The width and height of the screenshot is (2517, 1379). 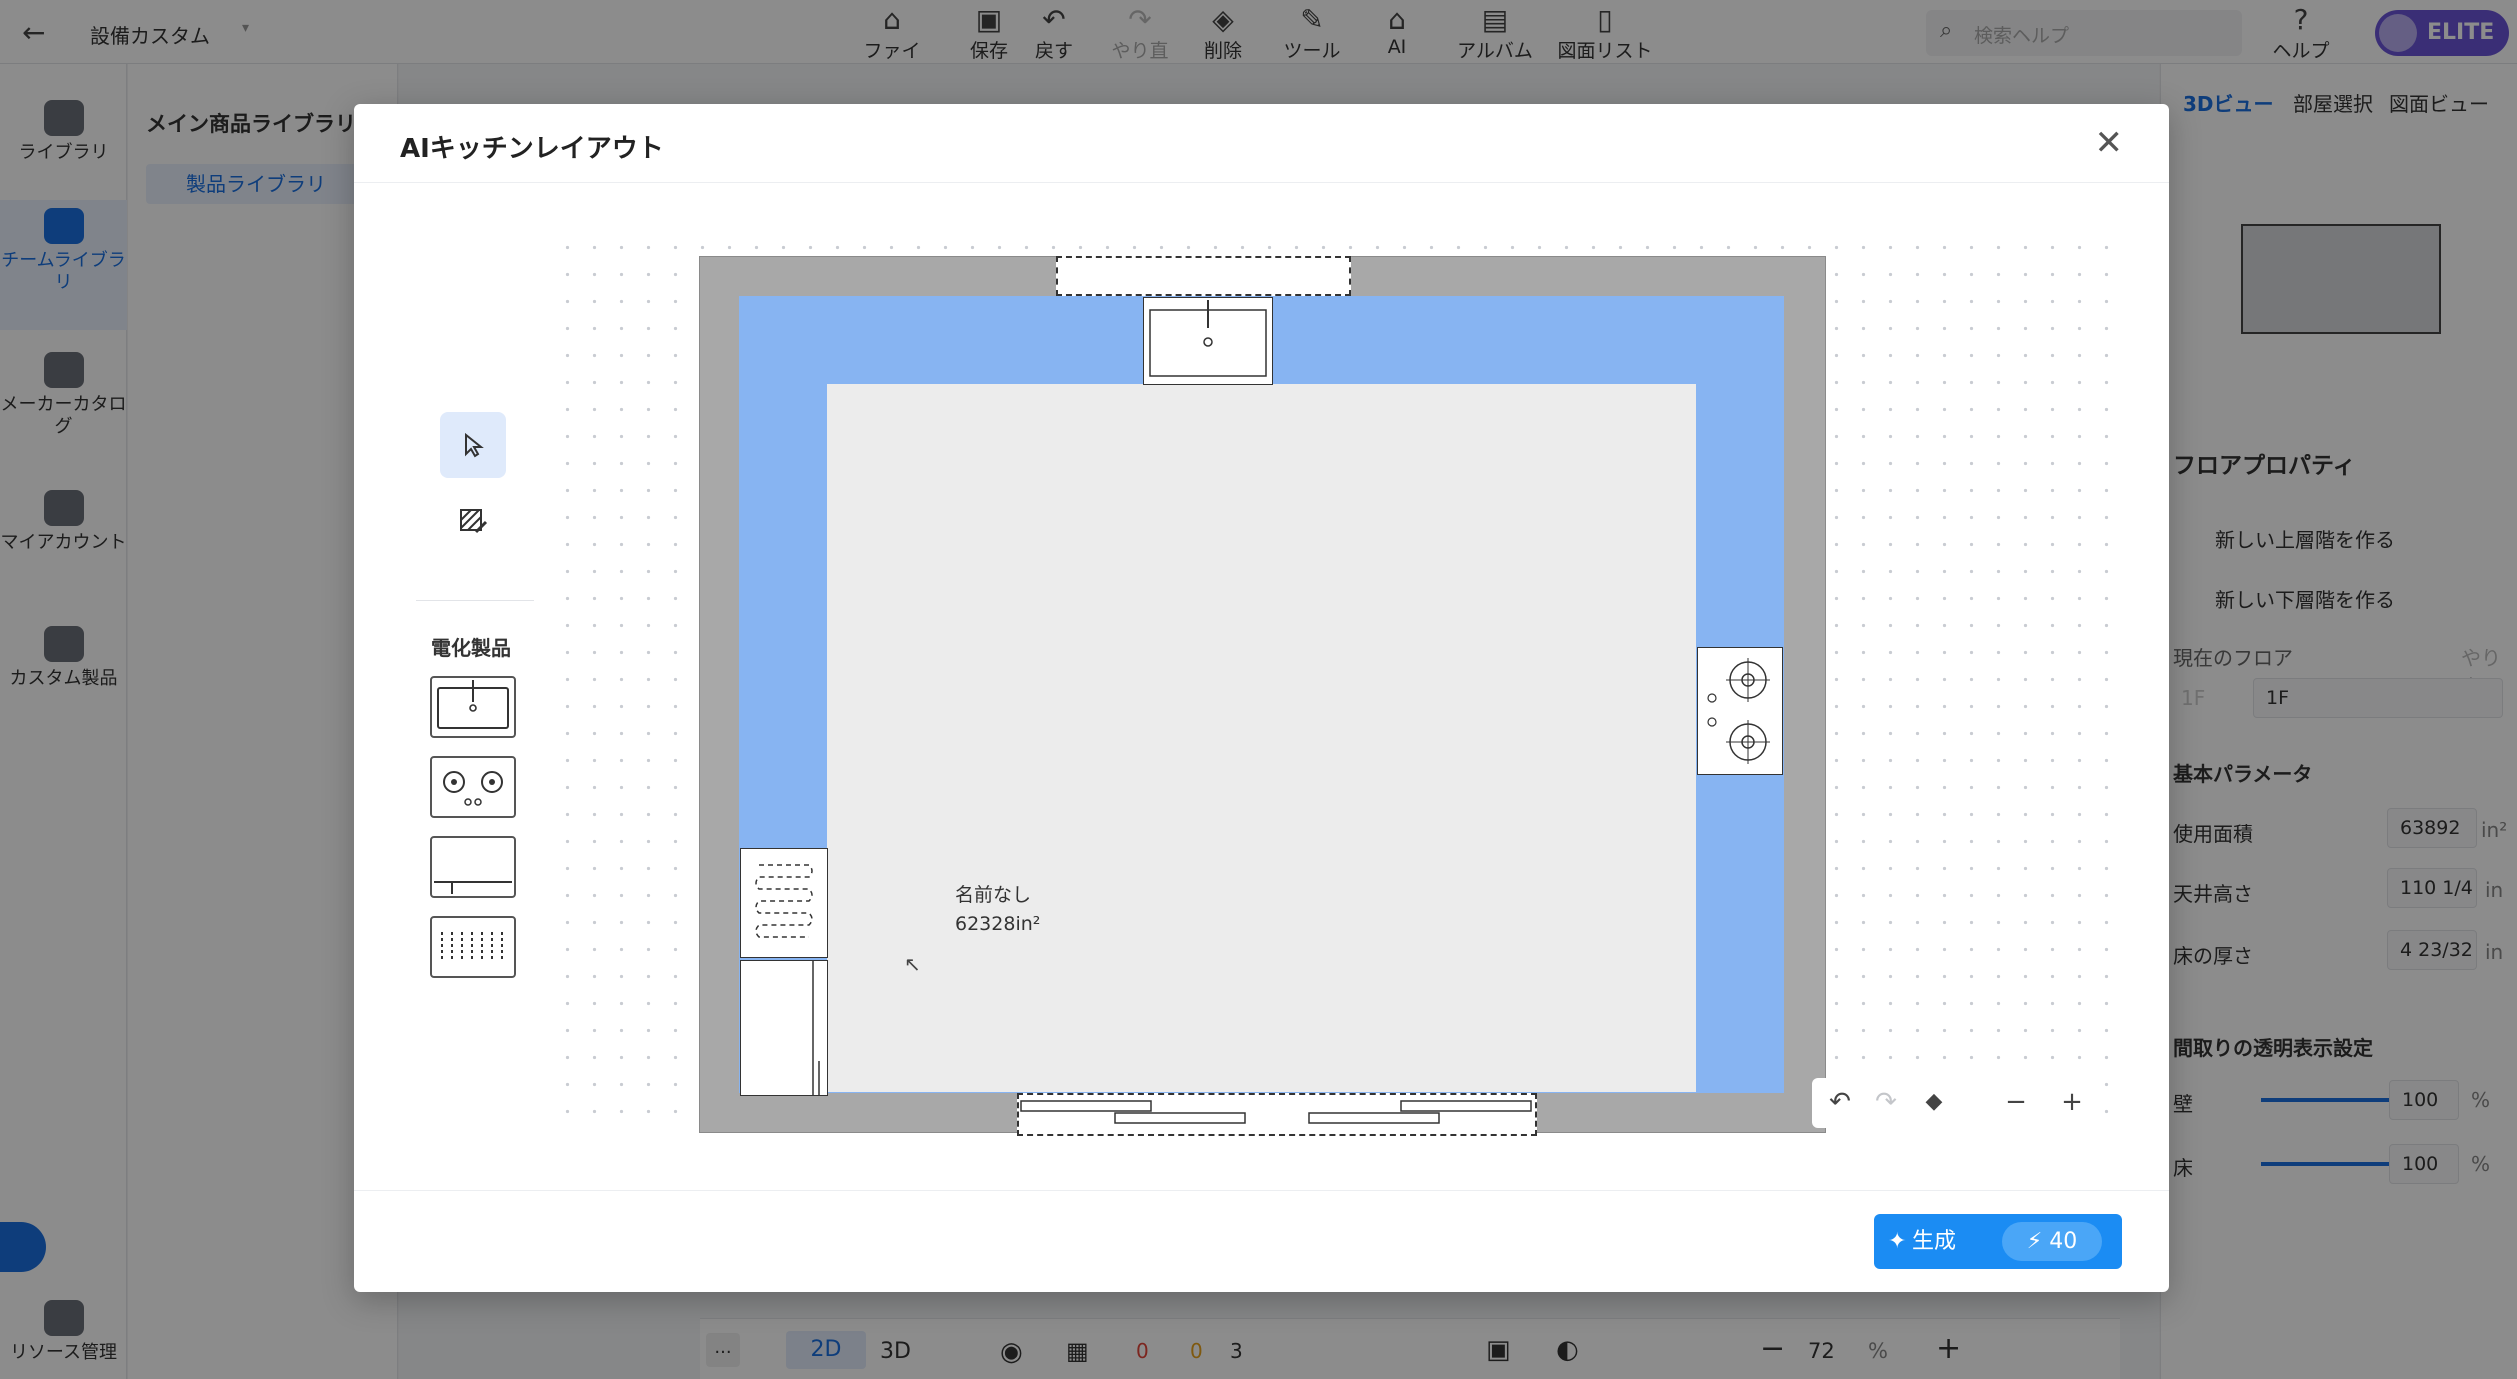 I want to click on window-top, so click(x=1203, y=276).